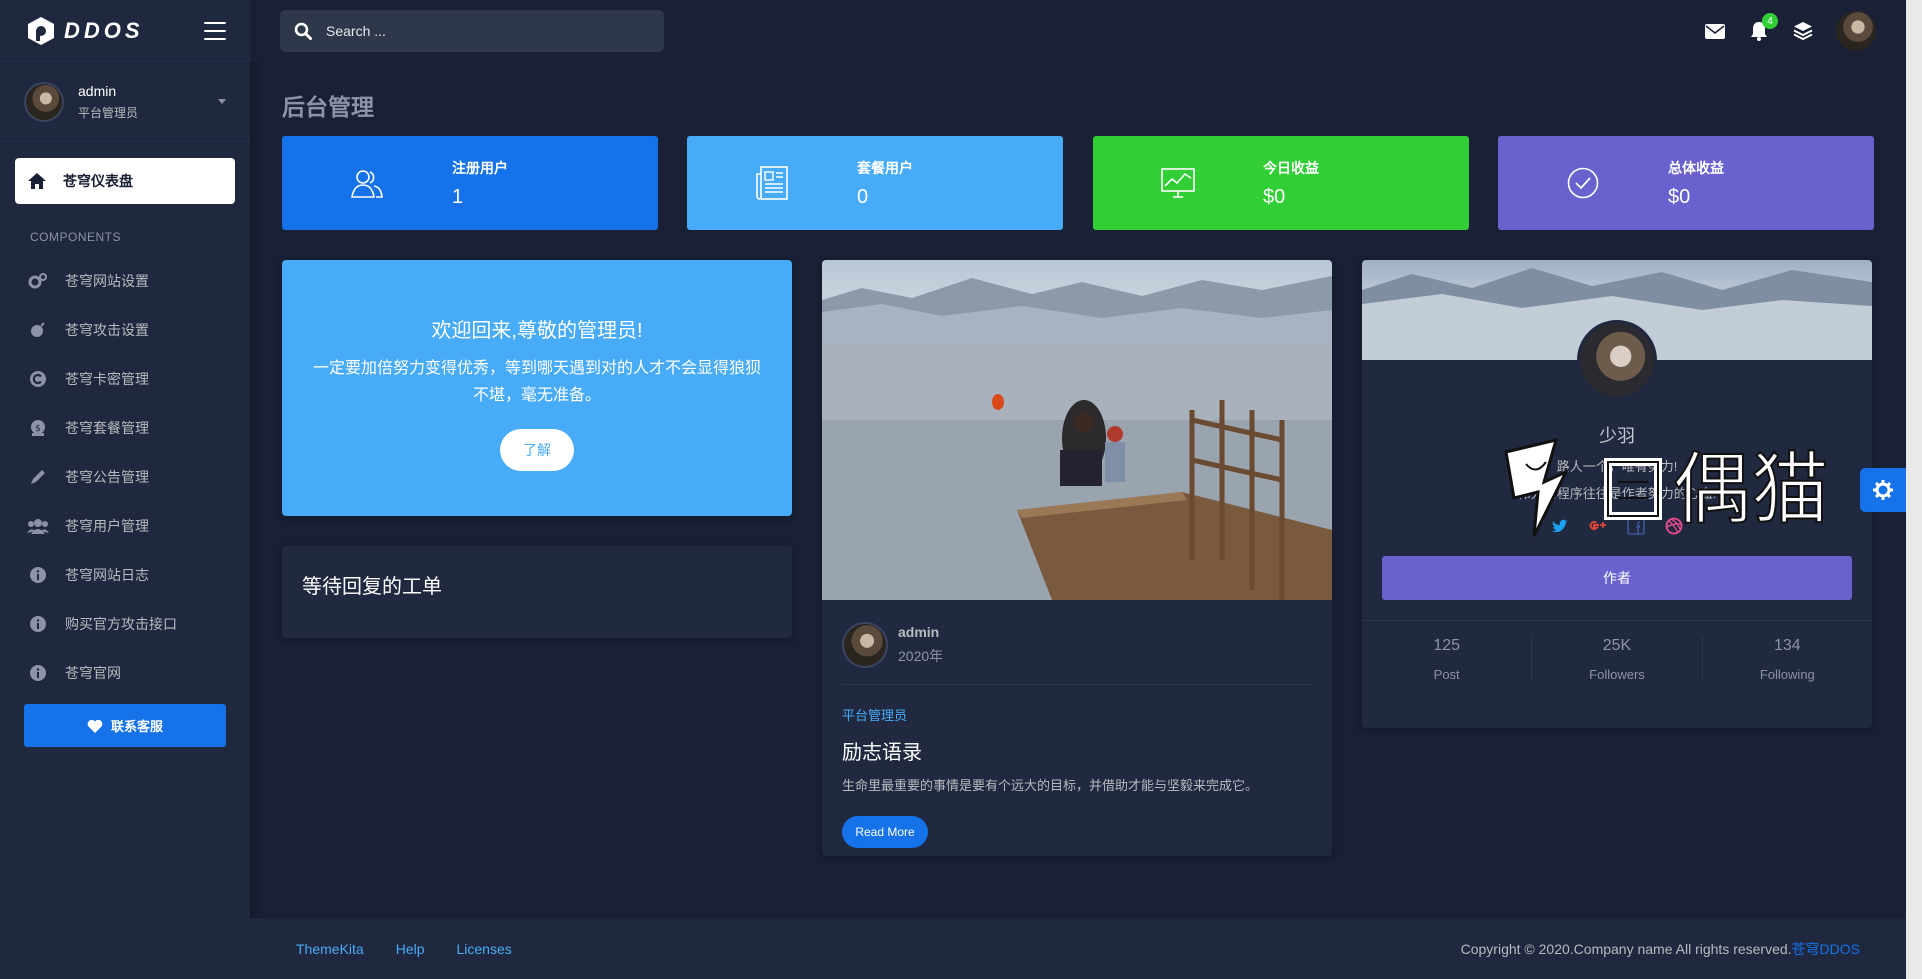 The image size is (1922, 979). Describe the element at coordinates (863, 196) in the screenshot. I see `stat-value: 0` at that location.